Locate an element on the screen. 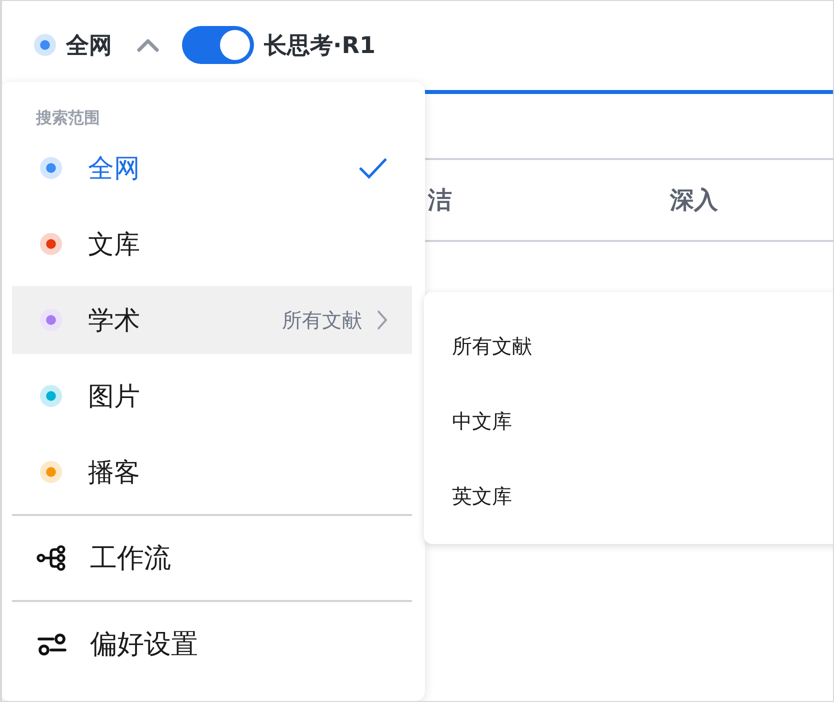  submenu-item: 中文库 is located at coordinates (471, 420).